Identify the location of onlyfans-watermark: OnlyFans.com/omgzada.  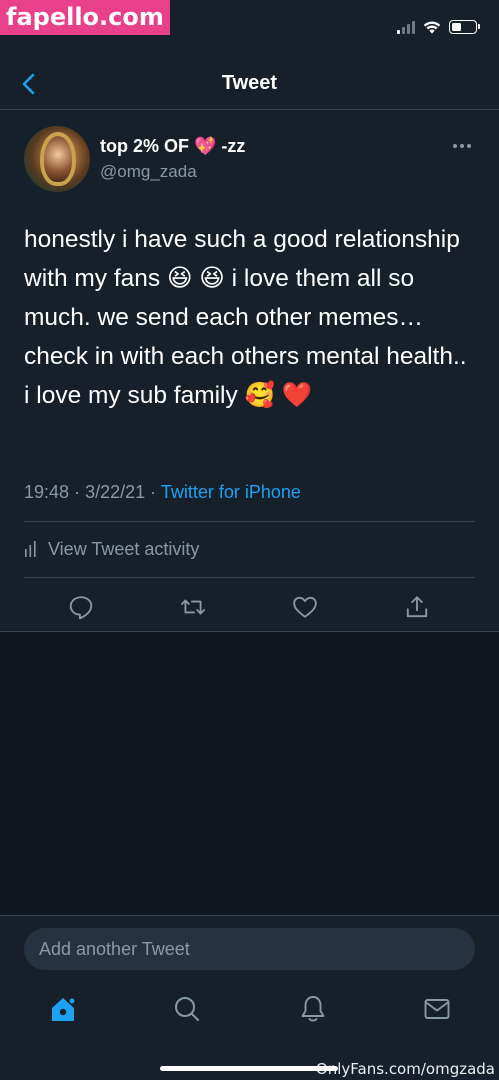
(405, 1069).